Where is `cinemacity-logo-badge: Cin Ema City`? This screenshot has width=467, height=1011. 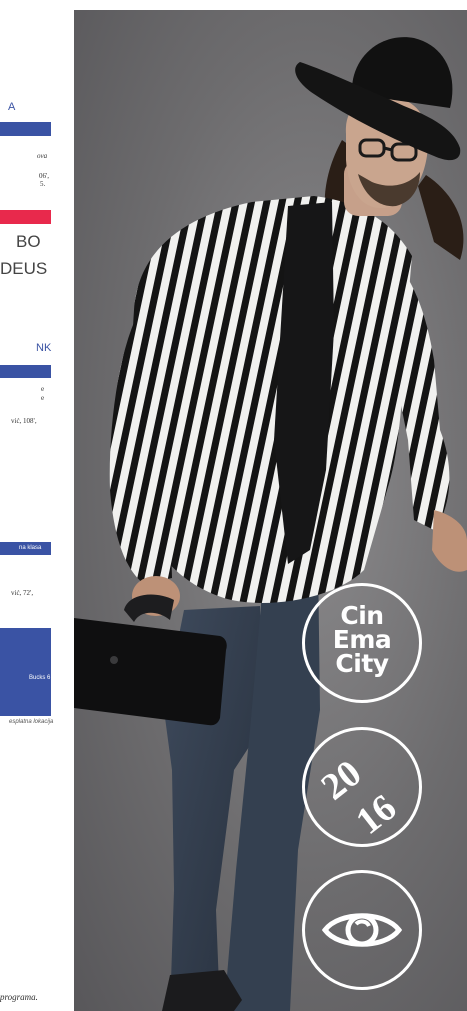
cinemacity-logo-badge: Cin Ema City is located at coordinates (362, 643).